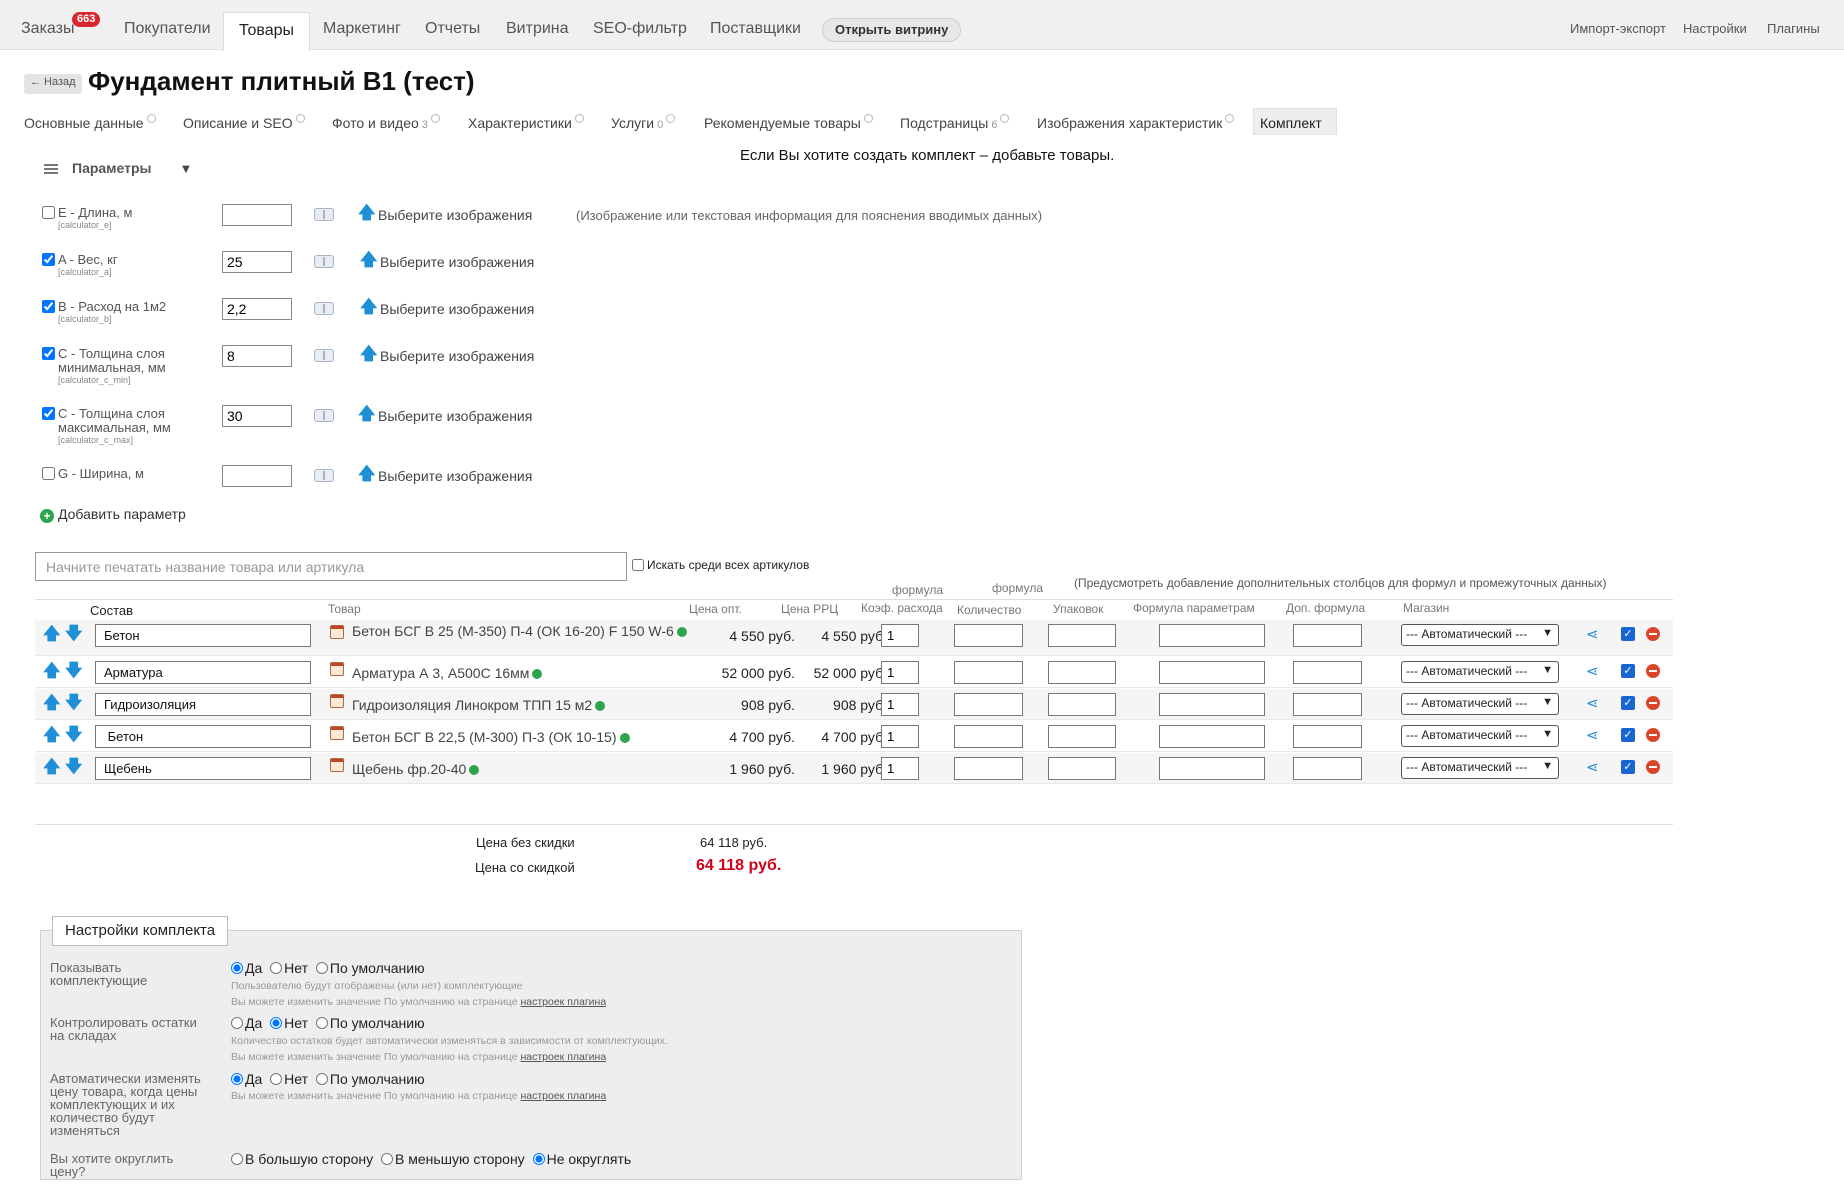 The image size is (1844, 1189). What do you see at coordinates (720, 565) in the screenshot?
I see `all-articles-option: Искать среди всех артикулов` at bounding box center [720, 565].